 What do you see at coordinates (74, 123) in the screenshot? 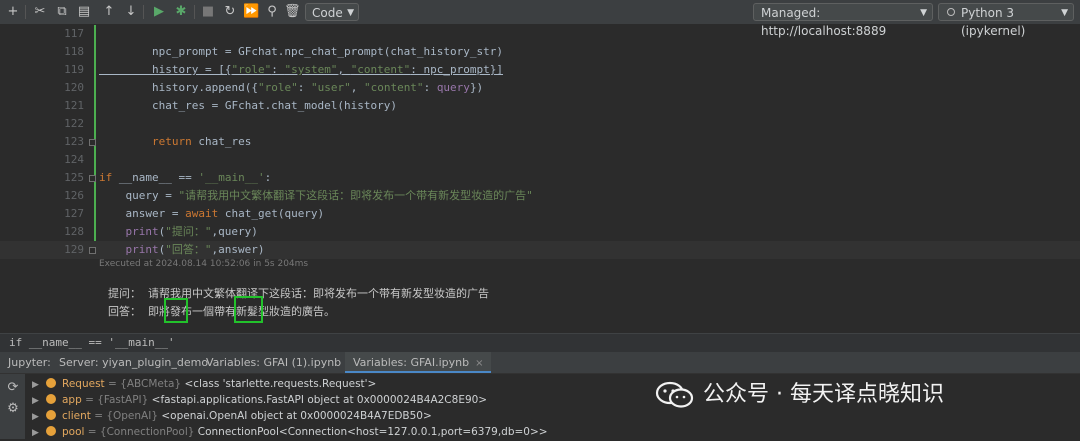
I see `line-number: 122` at bounding box center [74, 123].